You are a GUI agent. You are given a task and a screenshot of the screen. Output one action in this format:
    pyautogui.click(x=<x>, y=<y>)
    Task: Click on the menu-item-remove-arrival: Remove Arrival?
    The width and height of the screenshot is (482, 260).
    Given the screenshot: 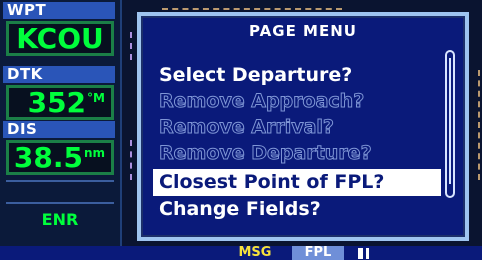 What is the action you would take?
    pyautogui.click(x=247, y=127)
    